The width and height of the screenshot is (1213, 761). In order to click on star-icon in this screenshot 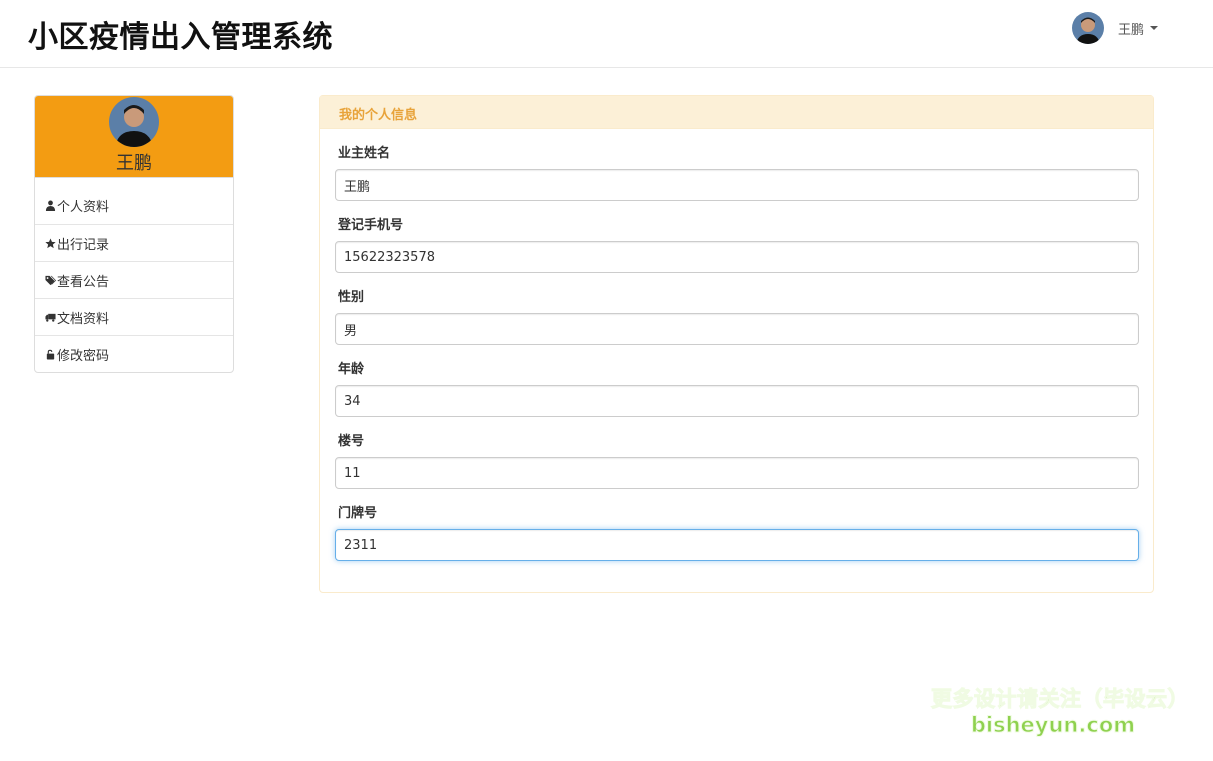, I will do `click(50, 243)`.